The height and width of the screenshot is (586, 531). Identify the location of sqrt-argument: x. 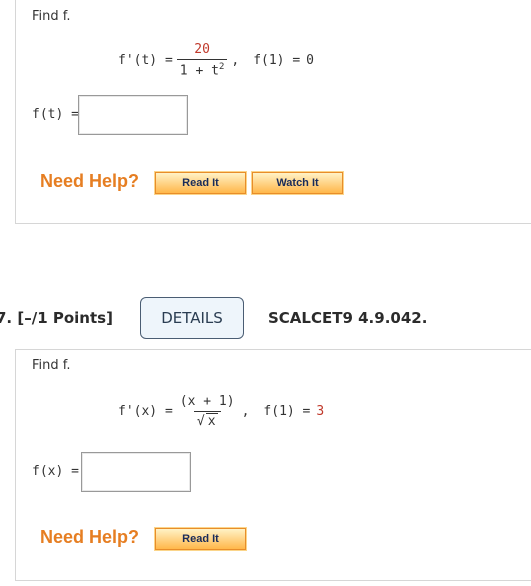
(211, 421).